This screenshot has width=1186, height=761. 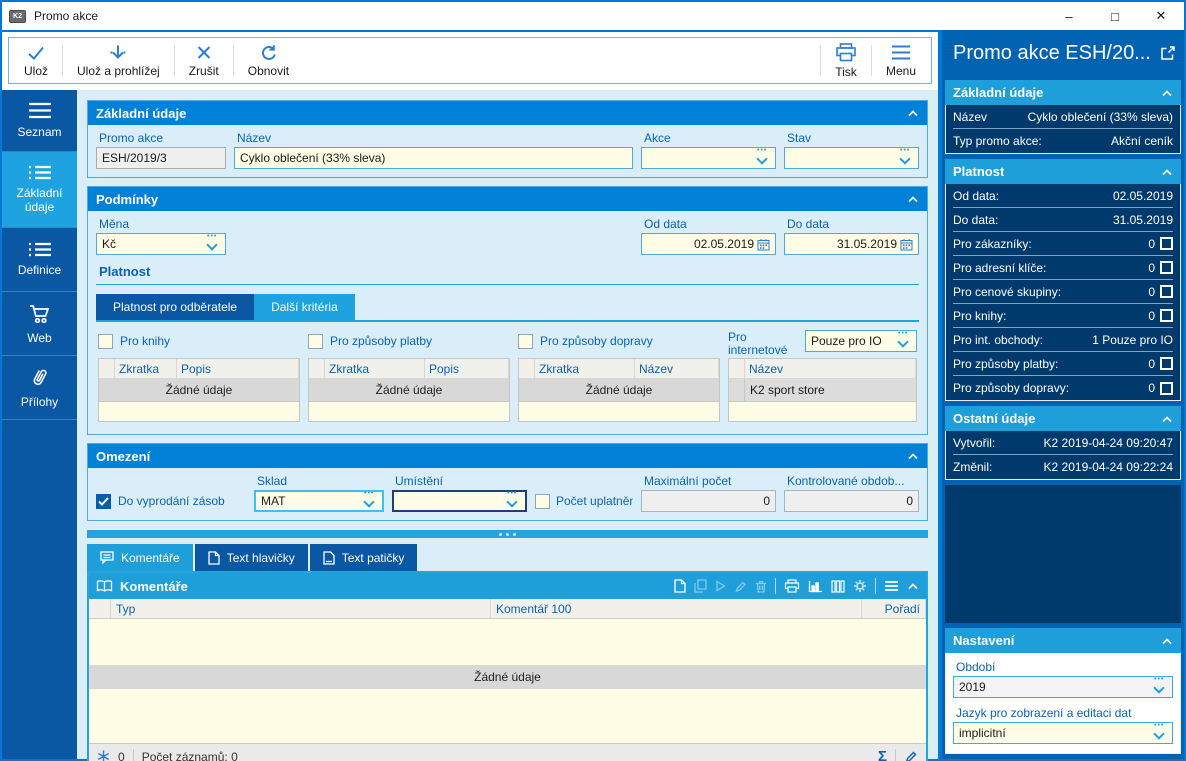 I want to click on jazyk-dropdown: implicitní, so click(x=1063, y=733).